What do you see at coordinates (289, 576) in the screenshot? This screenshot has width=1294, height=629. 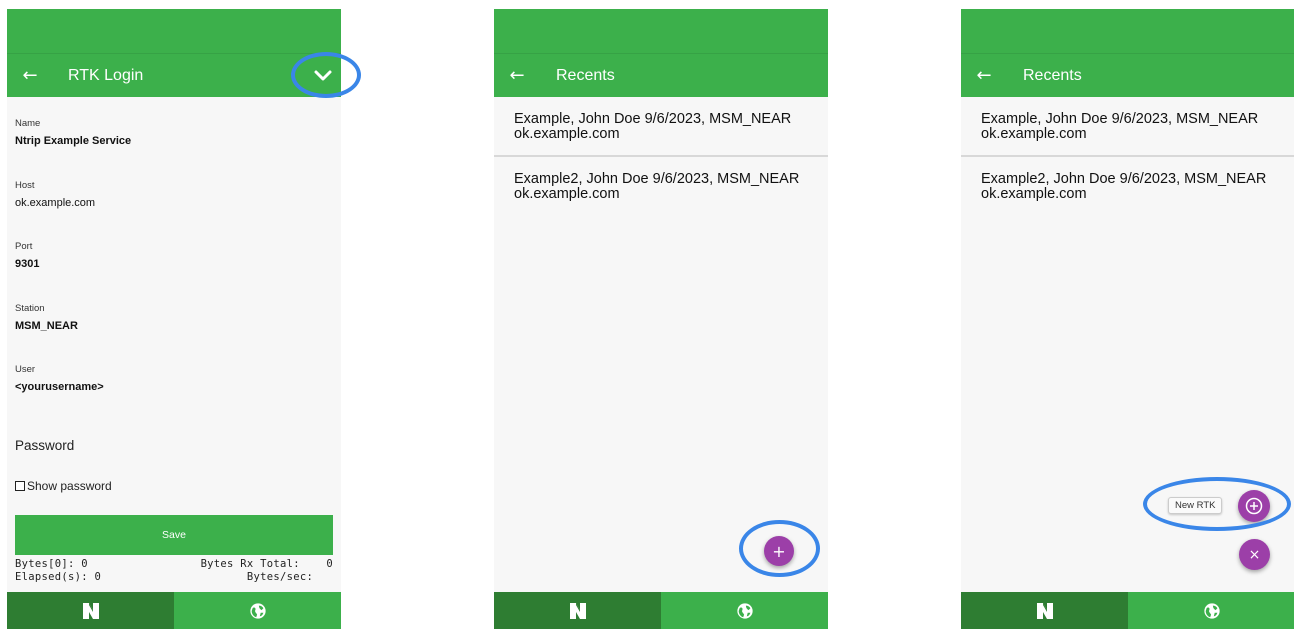 I see `bytes-sec-stat: Bytes/sec:` at bounding box center [289, 576].